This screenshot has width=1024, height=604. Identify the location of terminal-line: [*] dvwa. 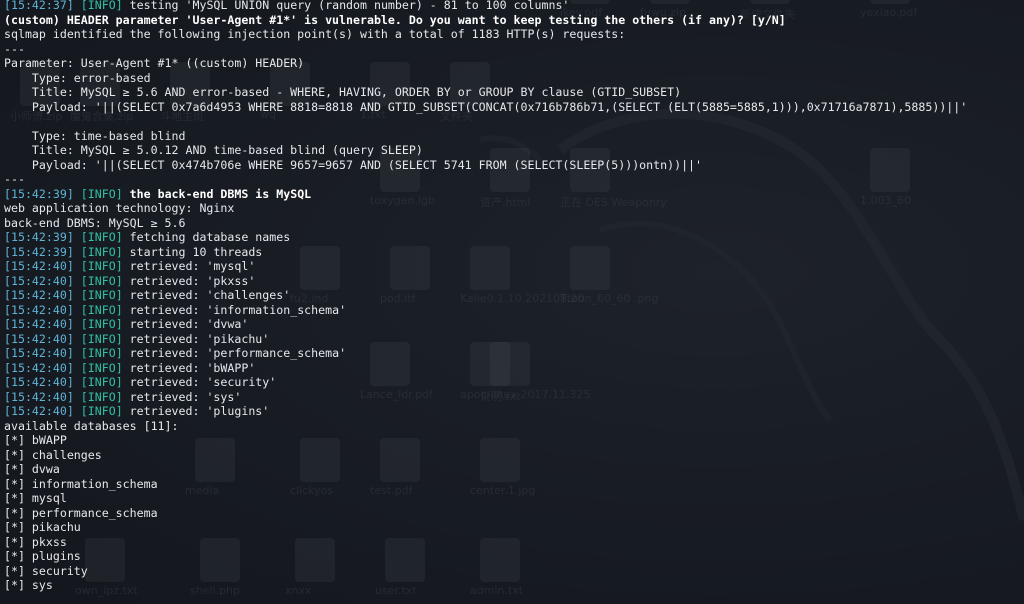
(512, 469).